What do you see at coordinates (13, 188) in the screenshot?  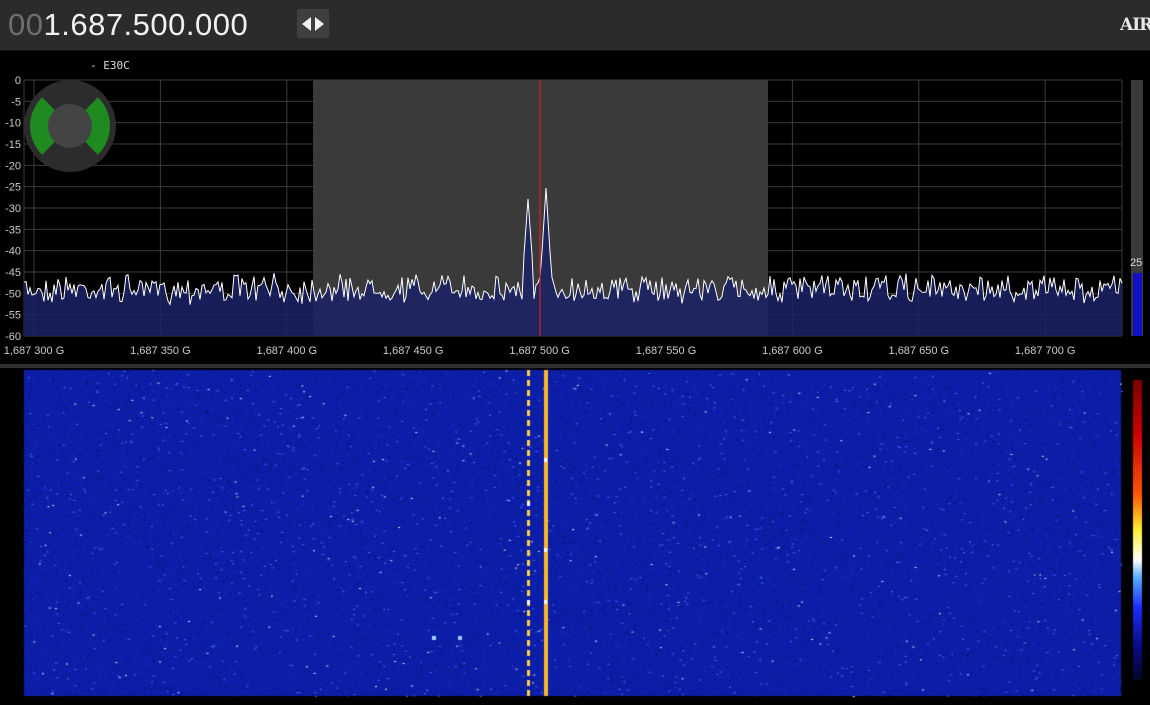 I see `db-tick-label: -25` at bounding box center [13, 188].